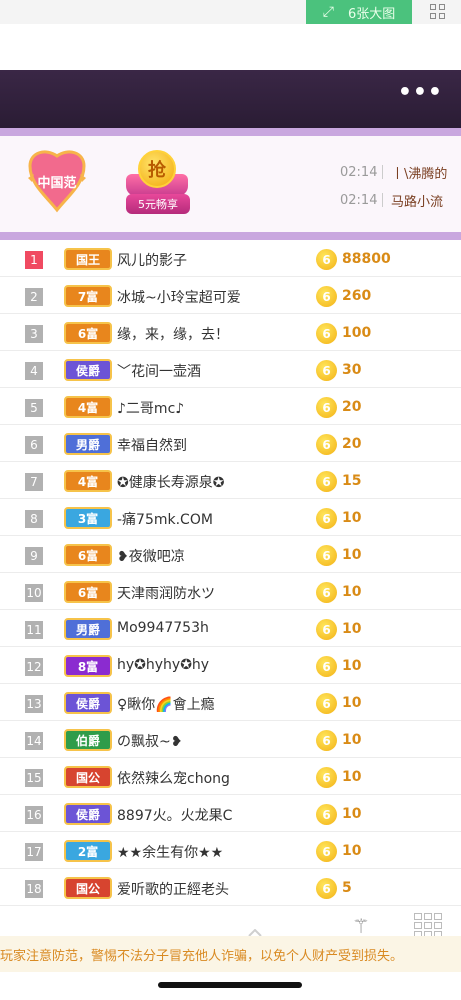  I want to click on level-badge: 3富, so click(88, 518).